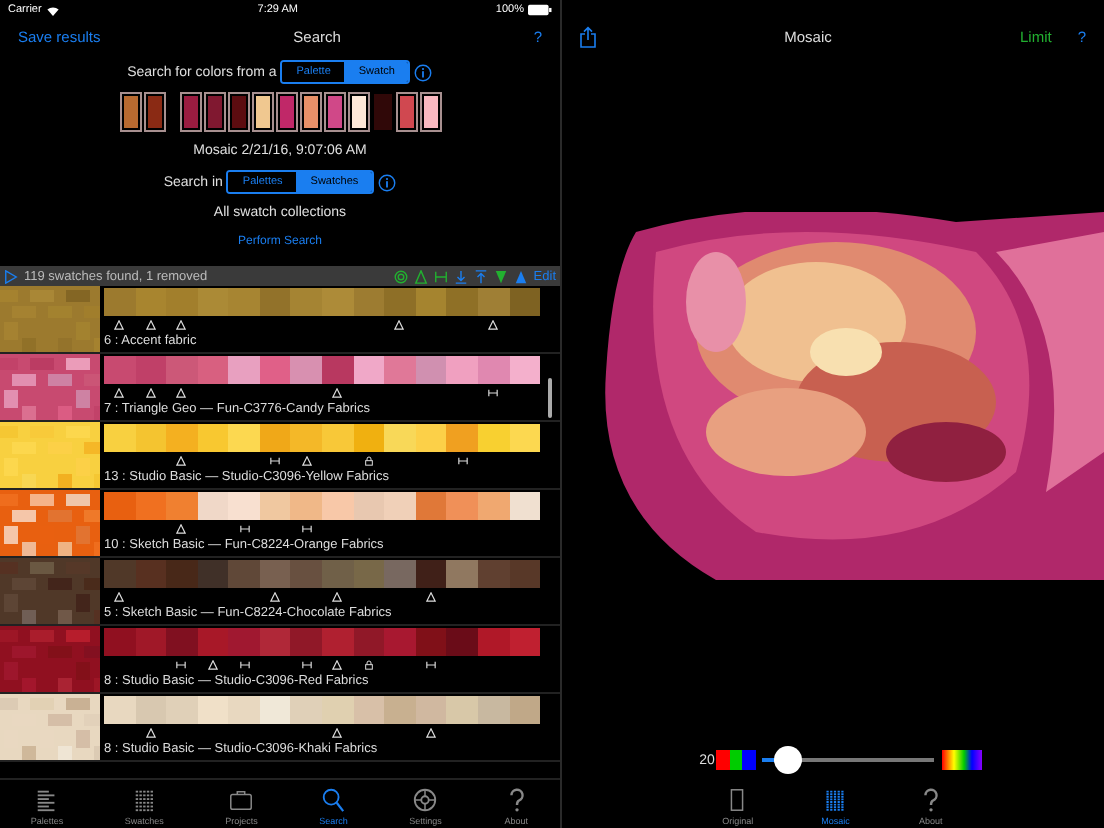 The height and width of the screenshot is (828, 1104). What do you see at coordinates (420, 276) in the screenshot?
I see `triangle-icon` at bounding box center [420, 276].